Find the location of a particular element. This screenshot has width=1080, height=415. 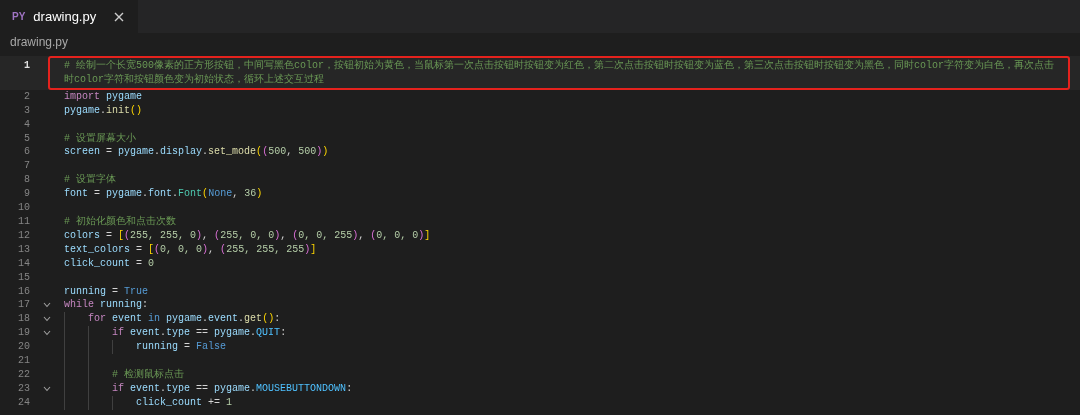

line-number: 1 is located at coordinates (26, 66).